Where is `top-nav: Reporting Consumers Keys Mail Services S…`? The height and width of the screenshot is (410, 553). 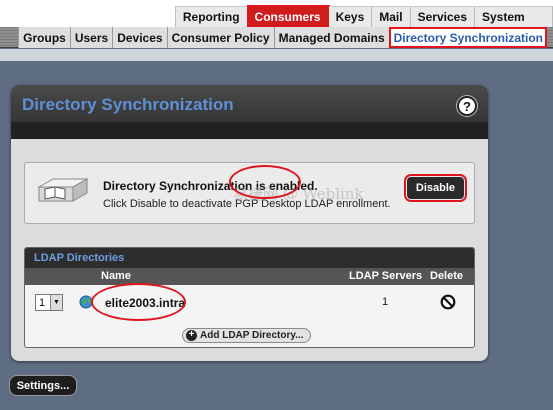 top-nav: Reporting Consumers Keys Mail Services S… is located at coordinates (363, 16).